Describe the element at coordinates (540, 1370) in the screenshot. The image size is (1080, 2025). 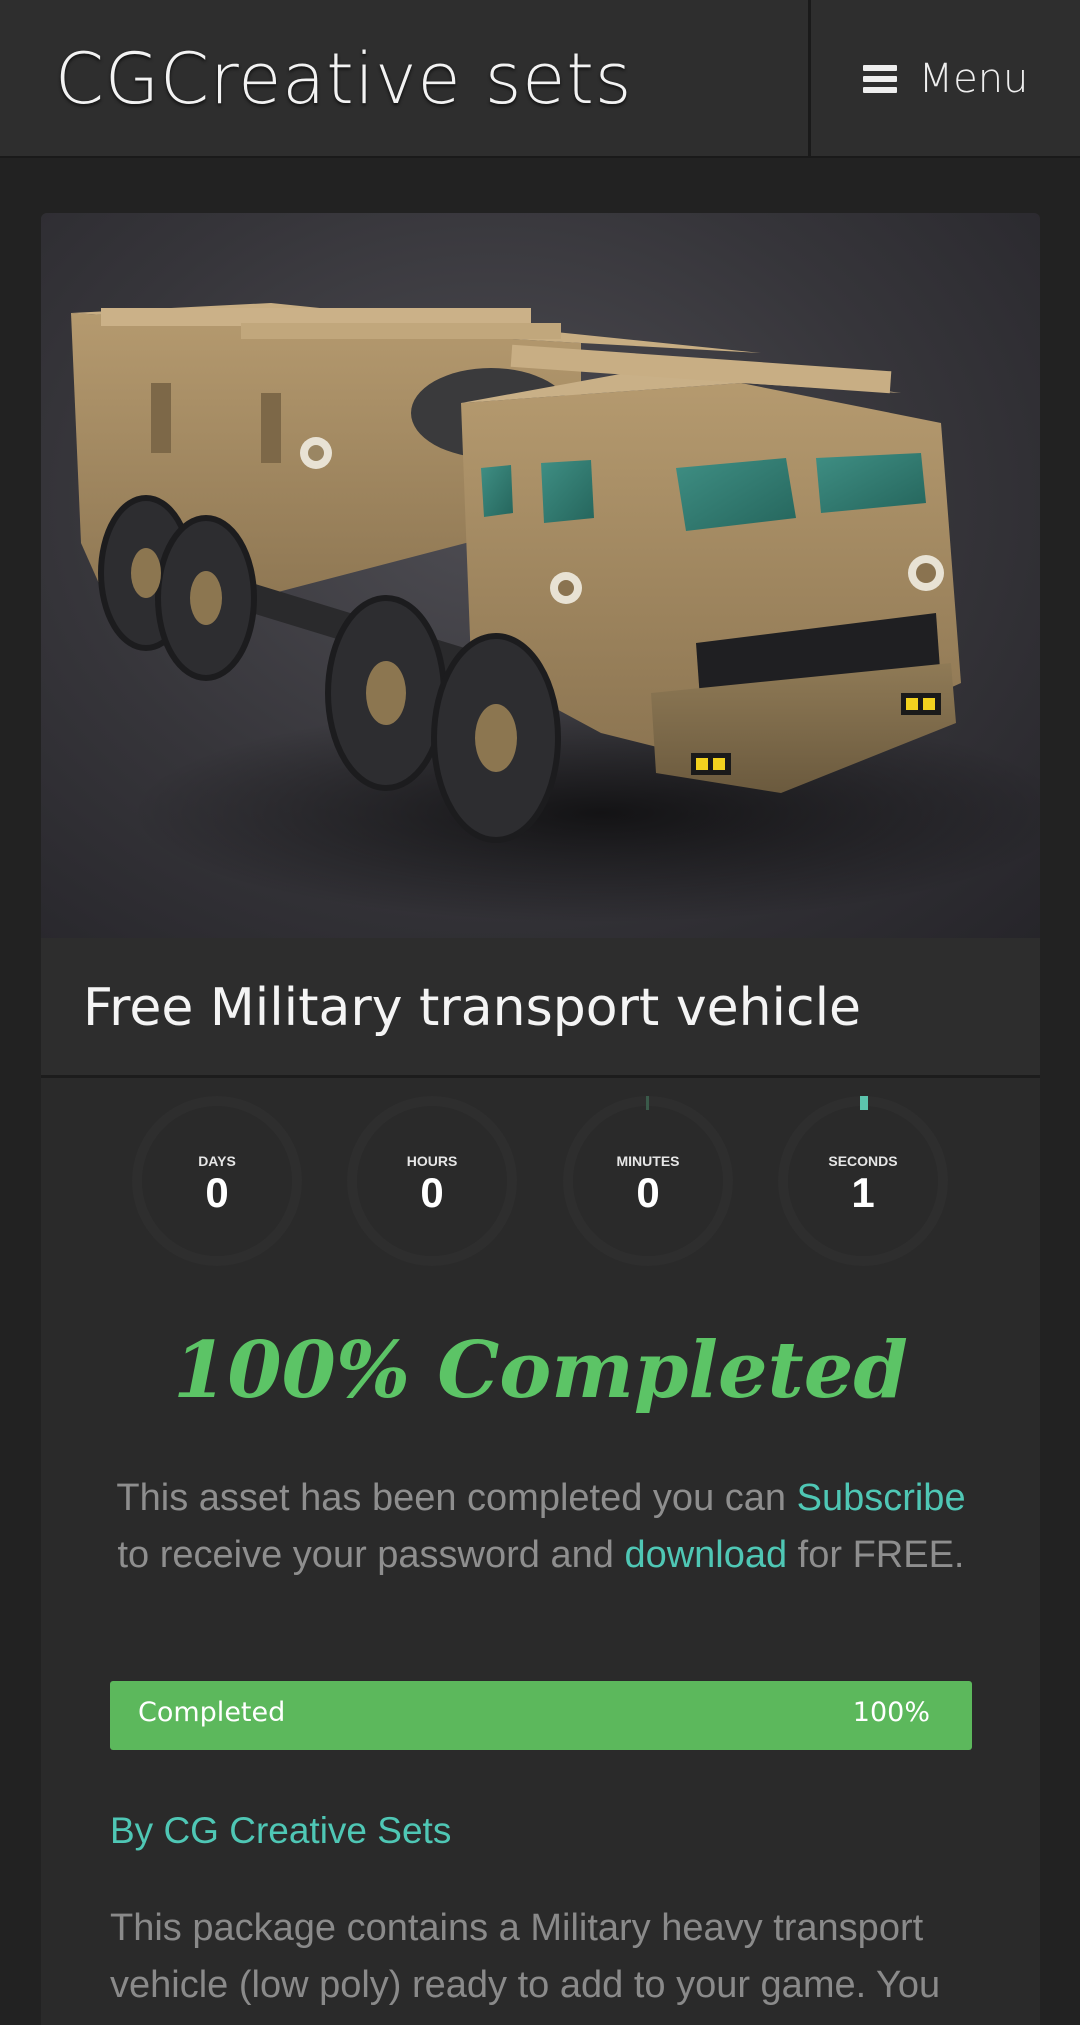
I see `completed-heading: 100% Completed` at that location.